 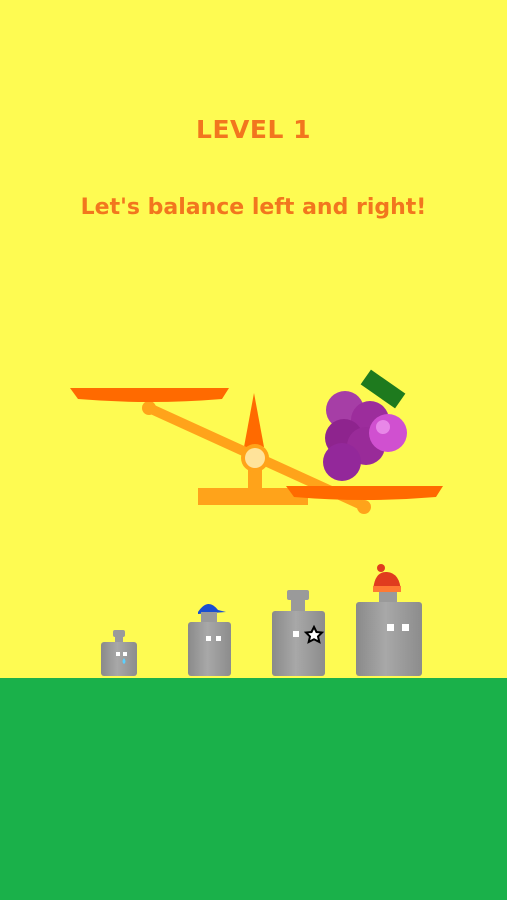 I want to click on right-pan, so click(x=364, y=493).